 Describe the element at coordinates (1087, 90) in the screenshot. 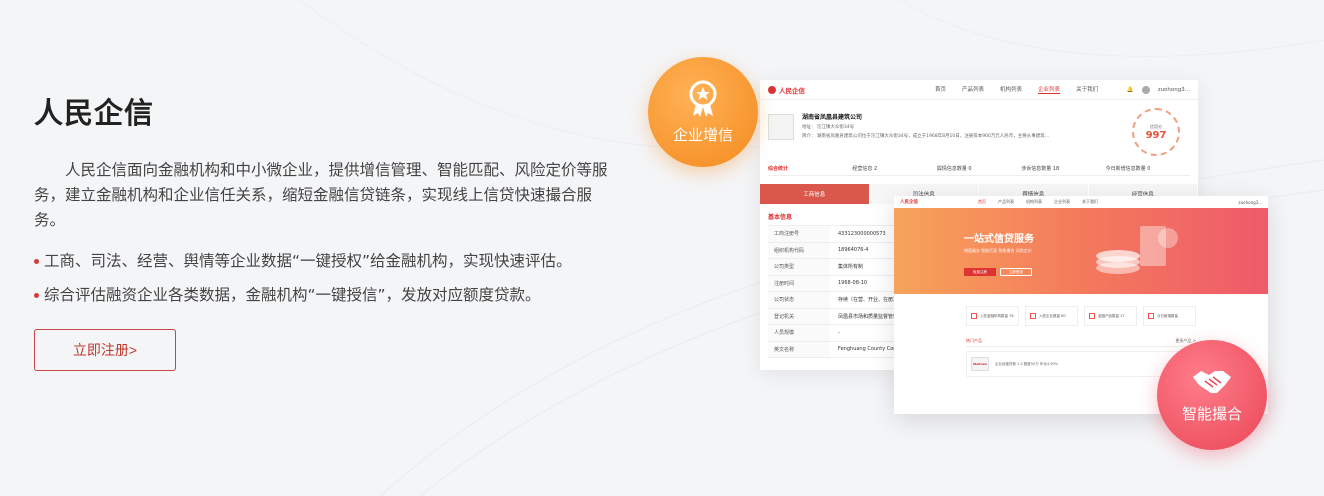

I see `nav-item: 关于我们` at that location.